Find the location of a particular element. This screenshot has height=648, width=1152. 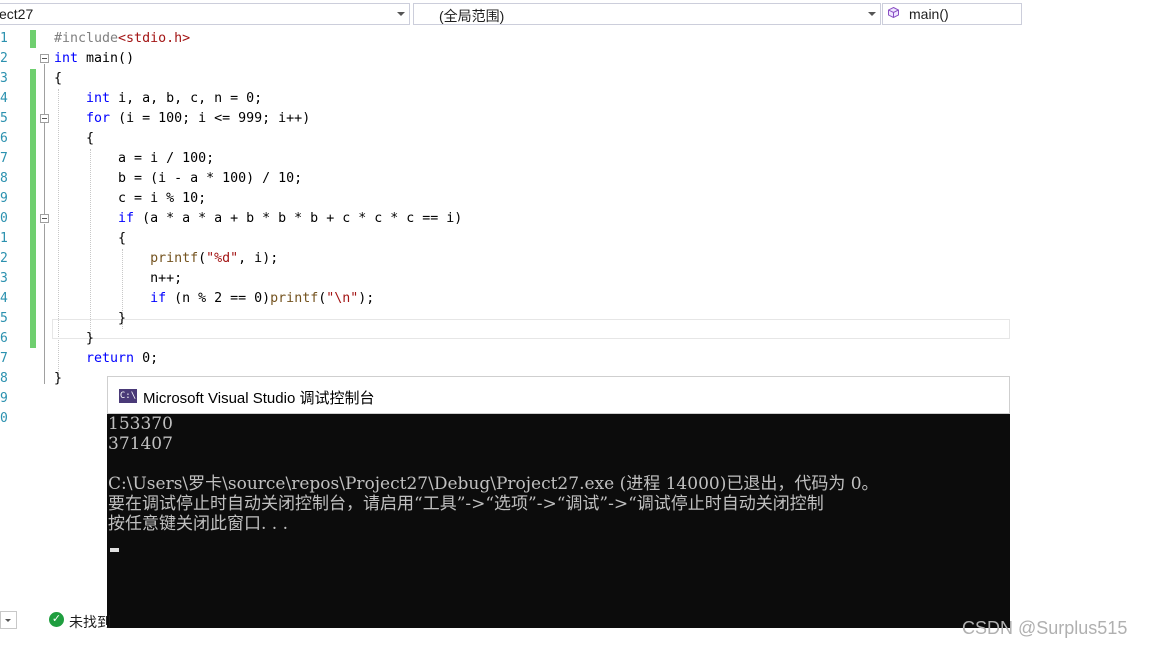

navigation-bar: ect27 (全局范围) main() is located at coordinates (511, 15).